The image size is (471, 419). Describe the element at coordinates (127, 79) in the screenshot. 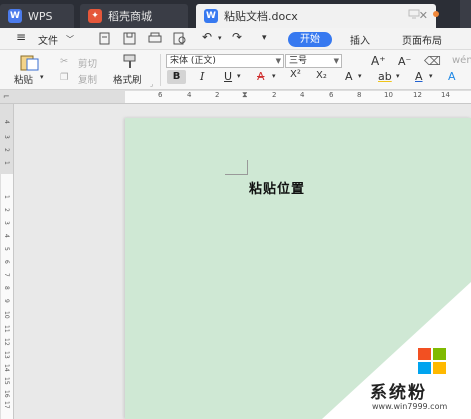

I see `format-painter-button: 格式刷` at that location.